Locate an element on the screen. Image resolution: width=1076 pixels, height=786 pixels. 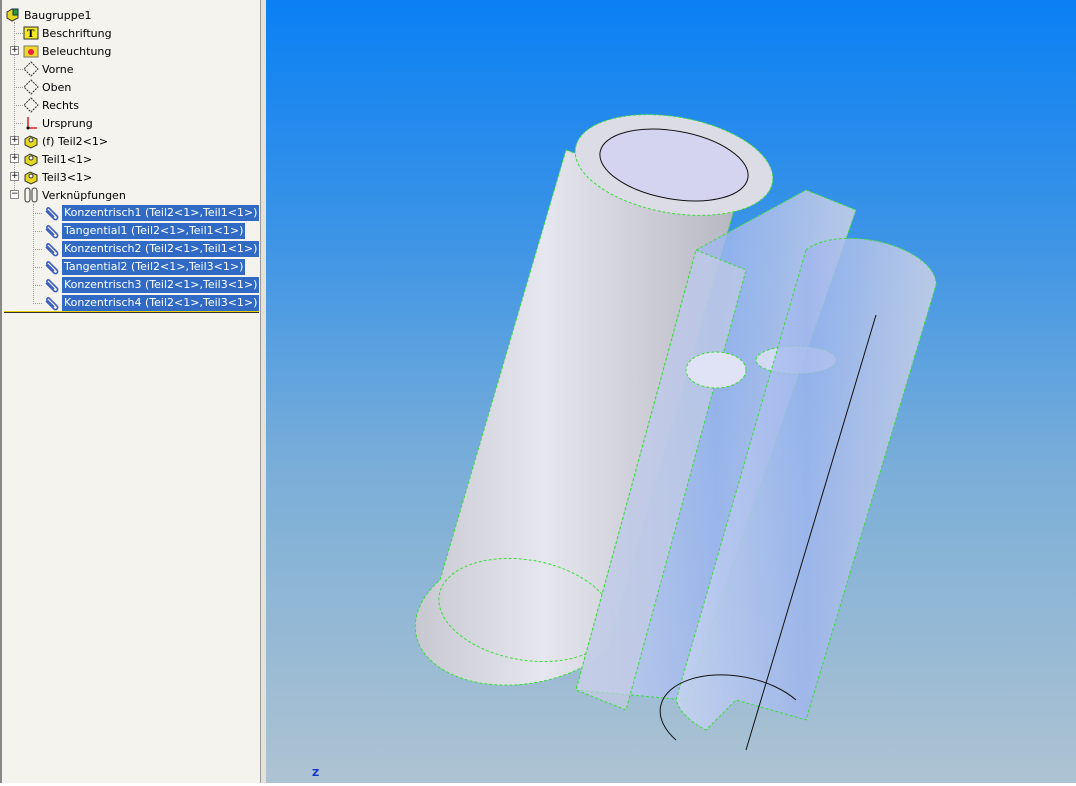
tree-item-label: Beschriftung is located at coordinates (77, 33).